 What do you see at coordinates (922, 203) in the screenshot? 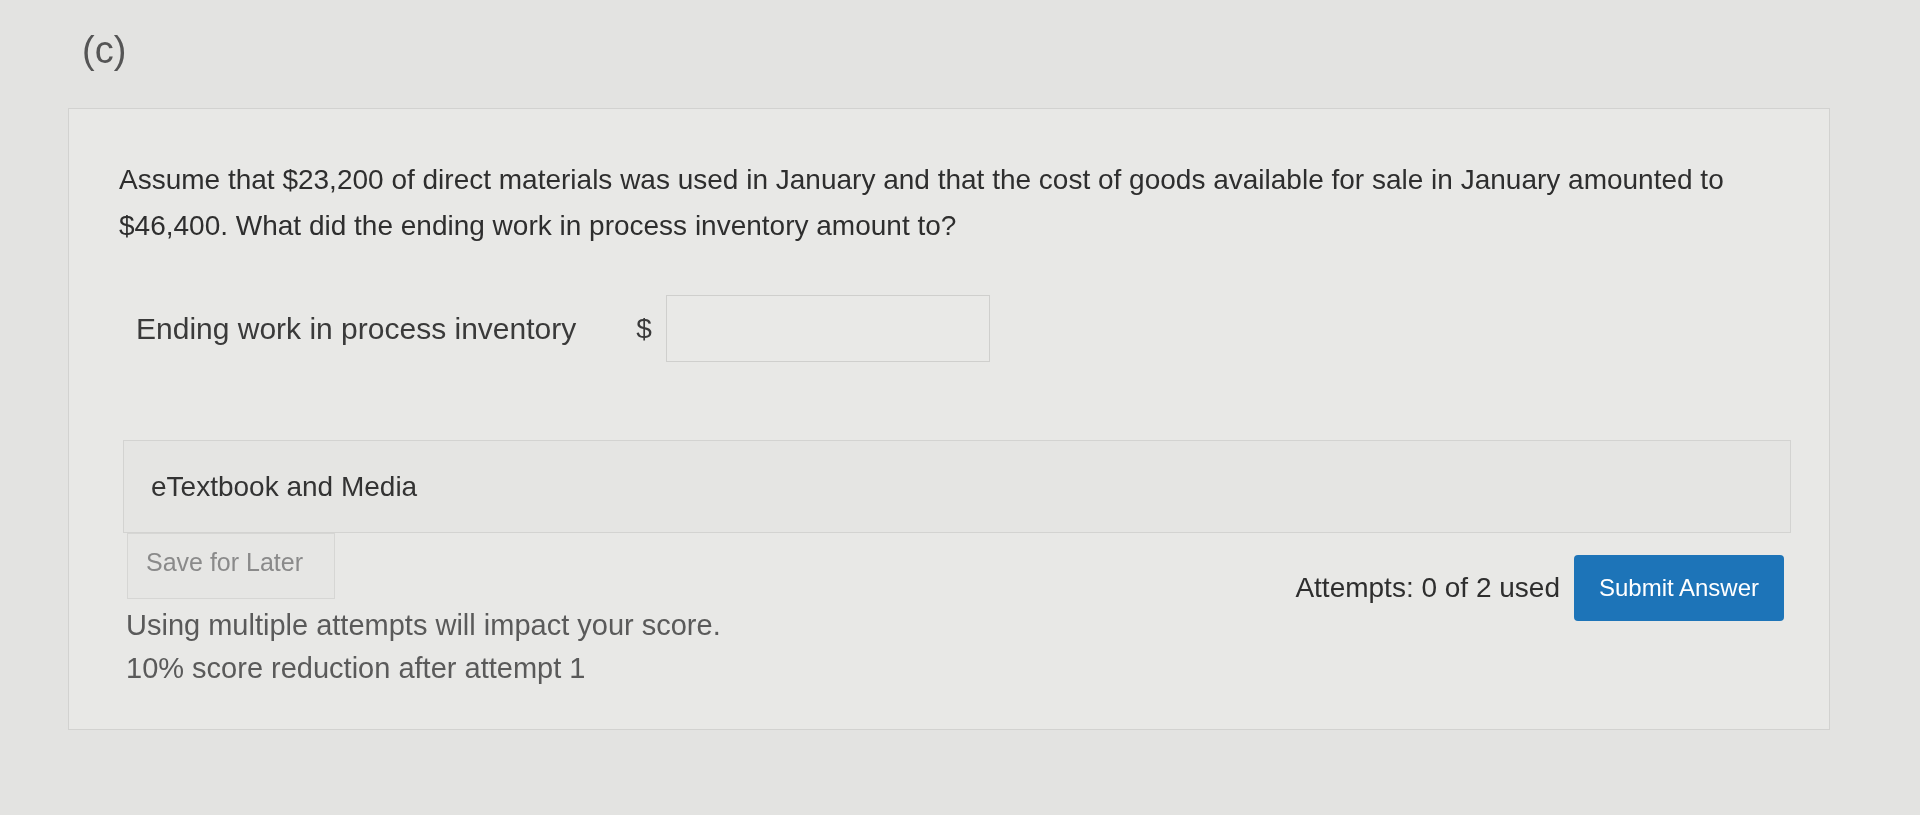
I see `question-text: Assume that $23,200 of direct materials was used in January and that the cost of goods available for sale in January amounted to $46,400. What did the ending work in process inventory amount to?` at bounding box center [922, 203].